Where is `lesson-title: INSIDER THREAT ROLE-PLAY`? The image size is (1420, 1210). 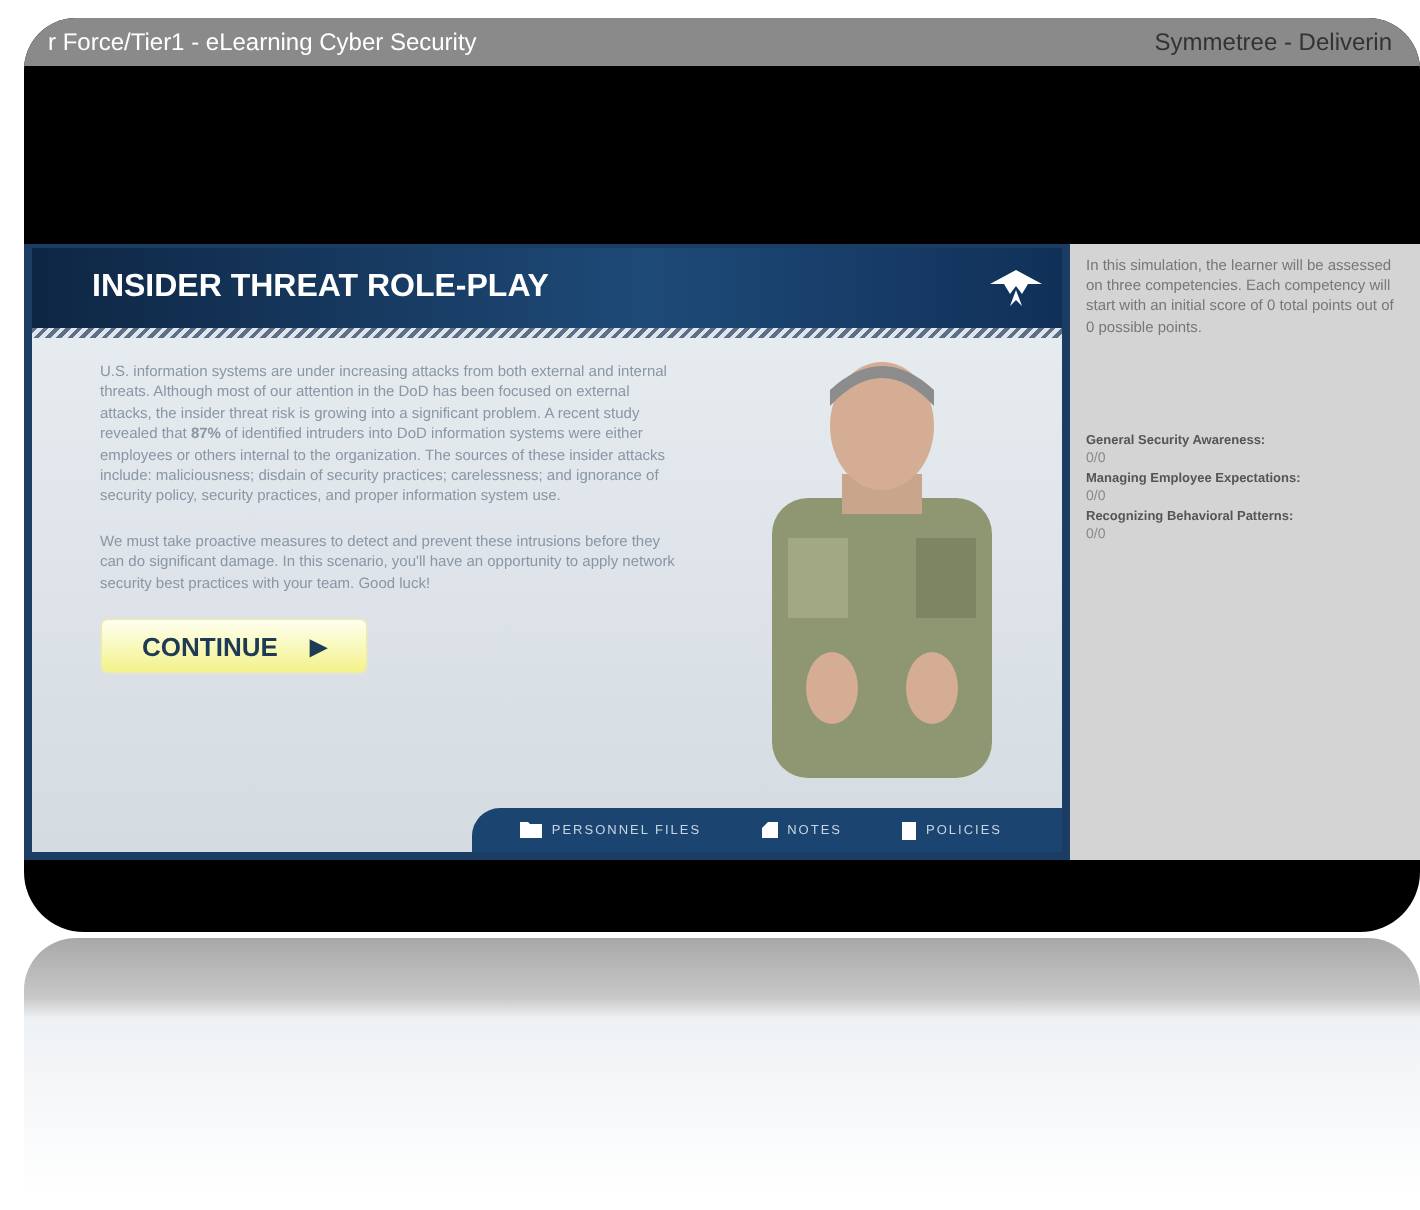
lesson-title: INSIDER THREAT ROLE-PLAY is located at coordinates (320, 288).